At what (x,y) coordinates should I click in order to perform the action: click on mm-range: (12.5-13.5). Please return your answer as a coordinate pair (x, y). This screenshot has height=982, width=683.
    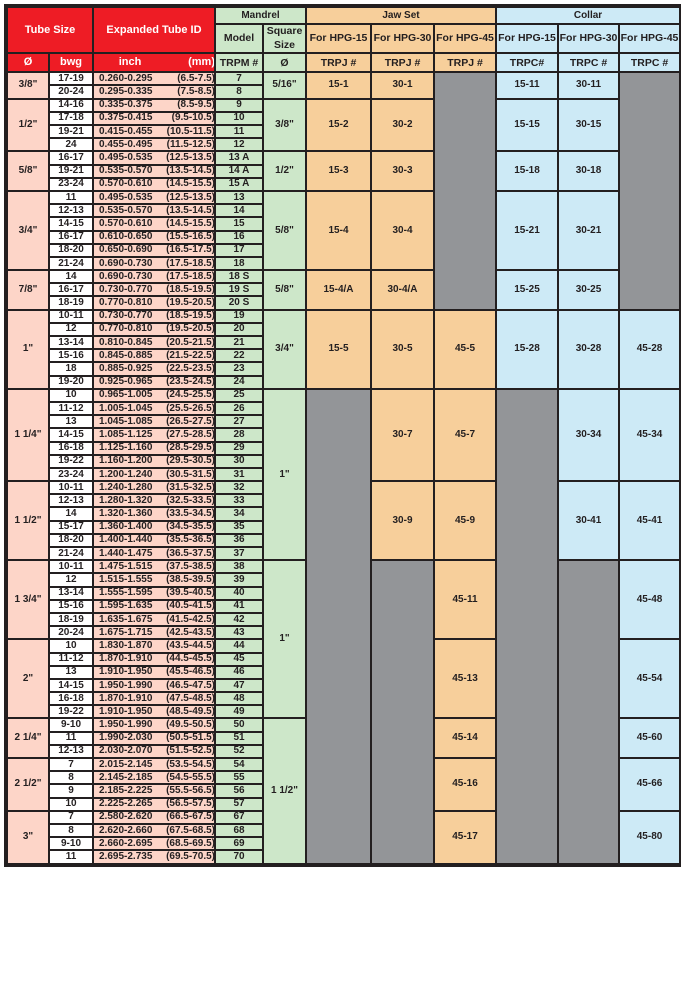
    Looking at the image, I should click on (190, 197).